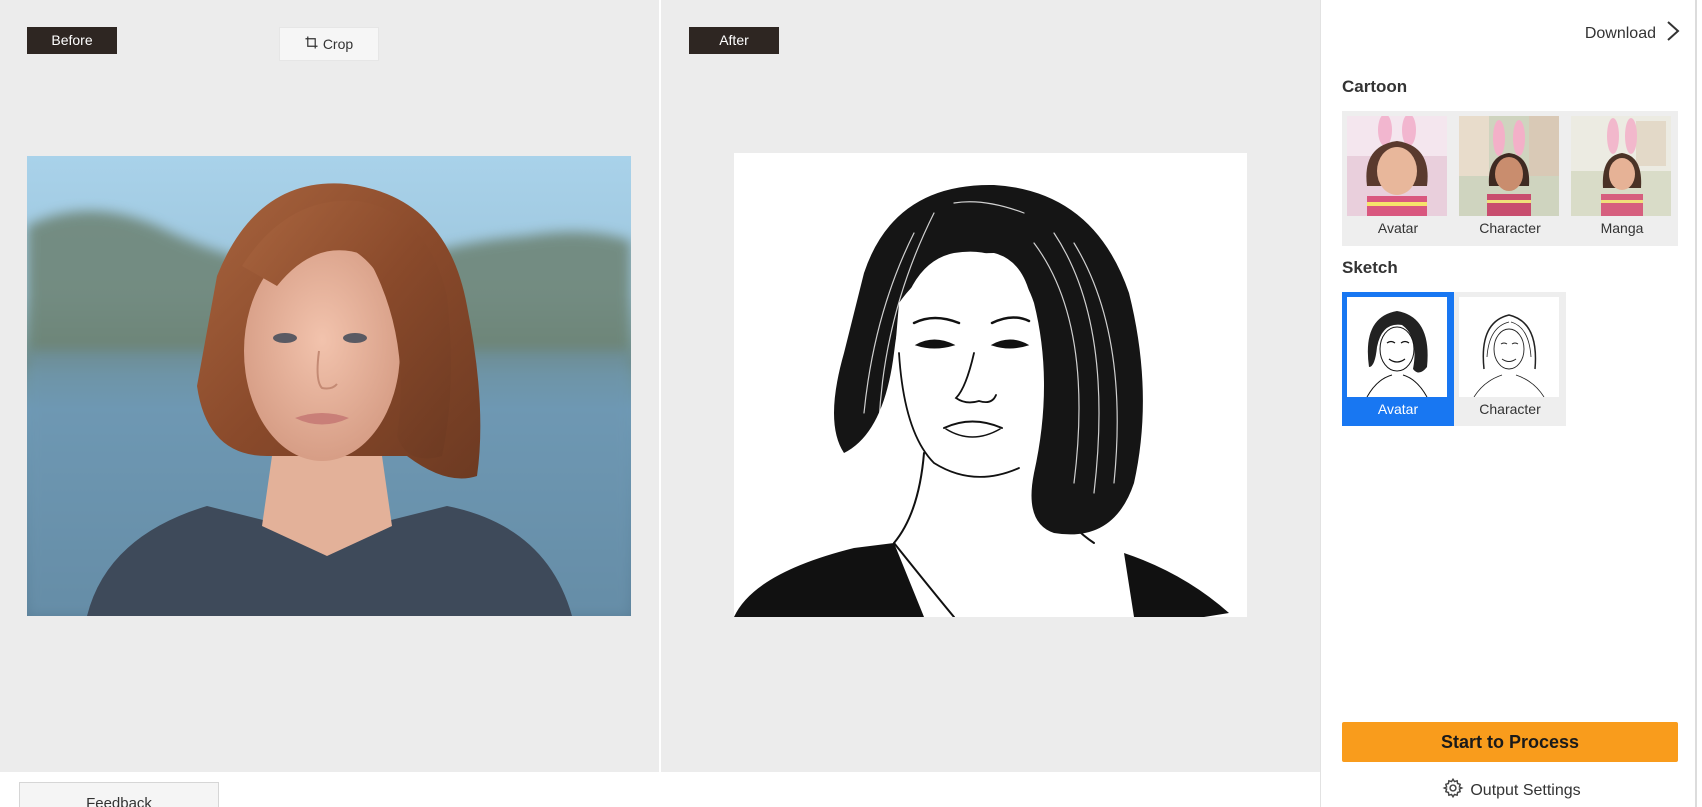 The height and width of the screenshot is (807, 1702). What do you see at coordinates (1696, 403) in the screenshot?
I see `scrollbar` at bounding box center [1696, 403].